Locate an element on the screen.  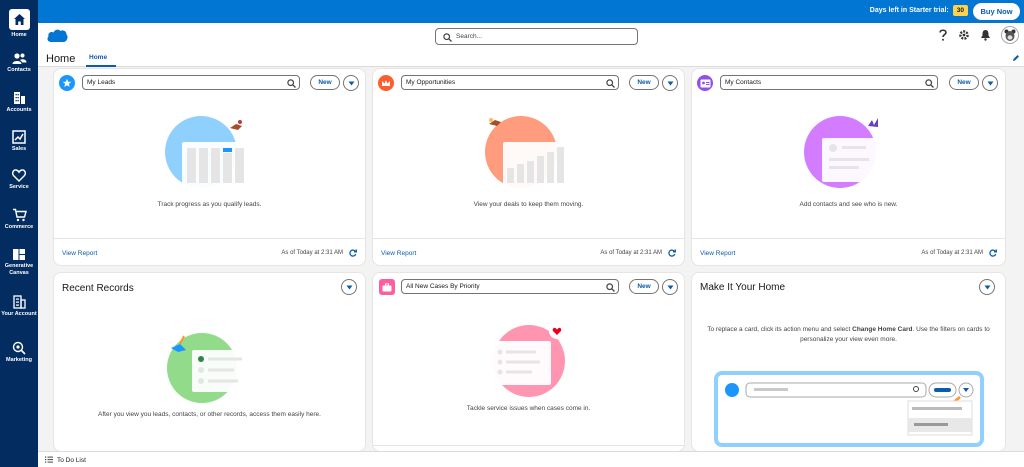
new-lead-button: New is located at coordinates (325, 82).